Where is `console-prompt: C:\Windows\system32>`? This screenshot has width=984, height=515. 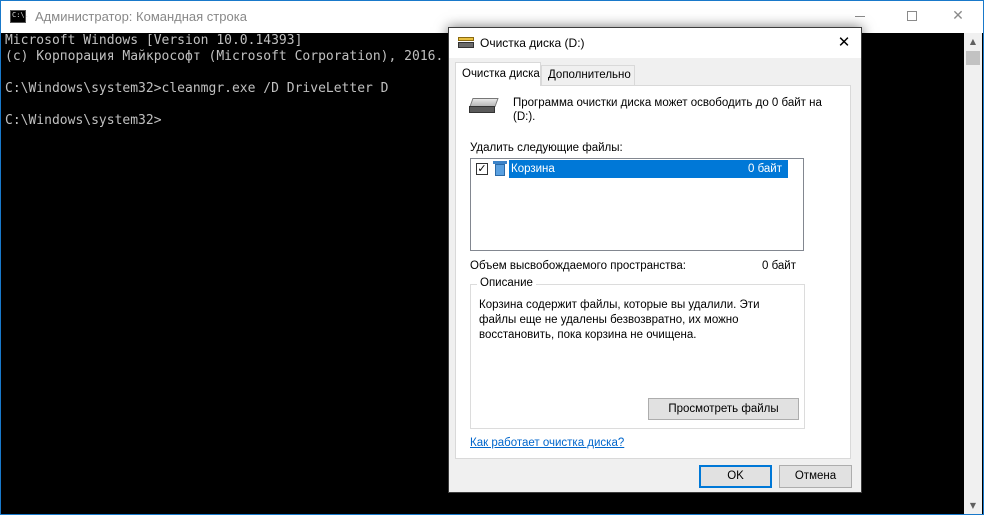 console-prompt: C:\Windows\system32> is located at coordinates (83, 120).